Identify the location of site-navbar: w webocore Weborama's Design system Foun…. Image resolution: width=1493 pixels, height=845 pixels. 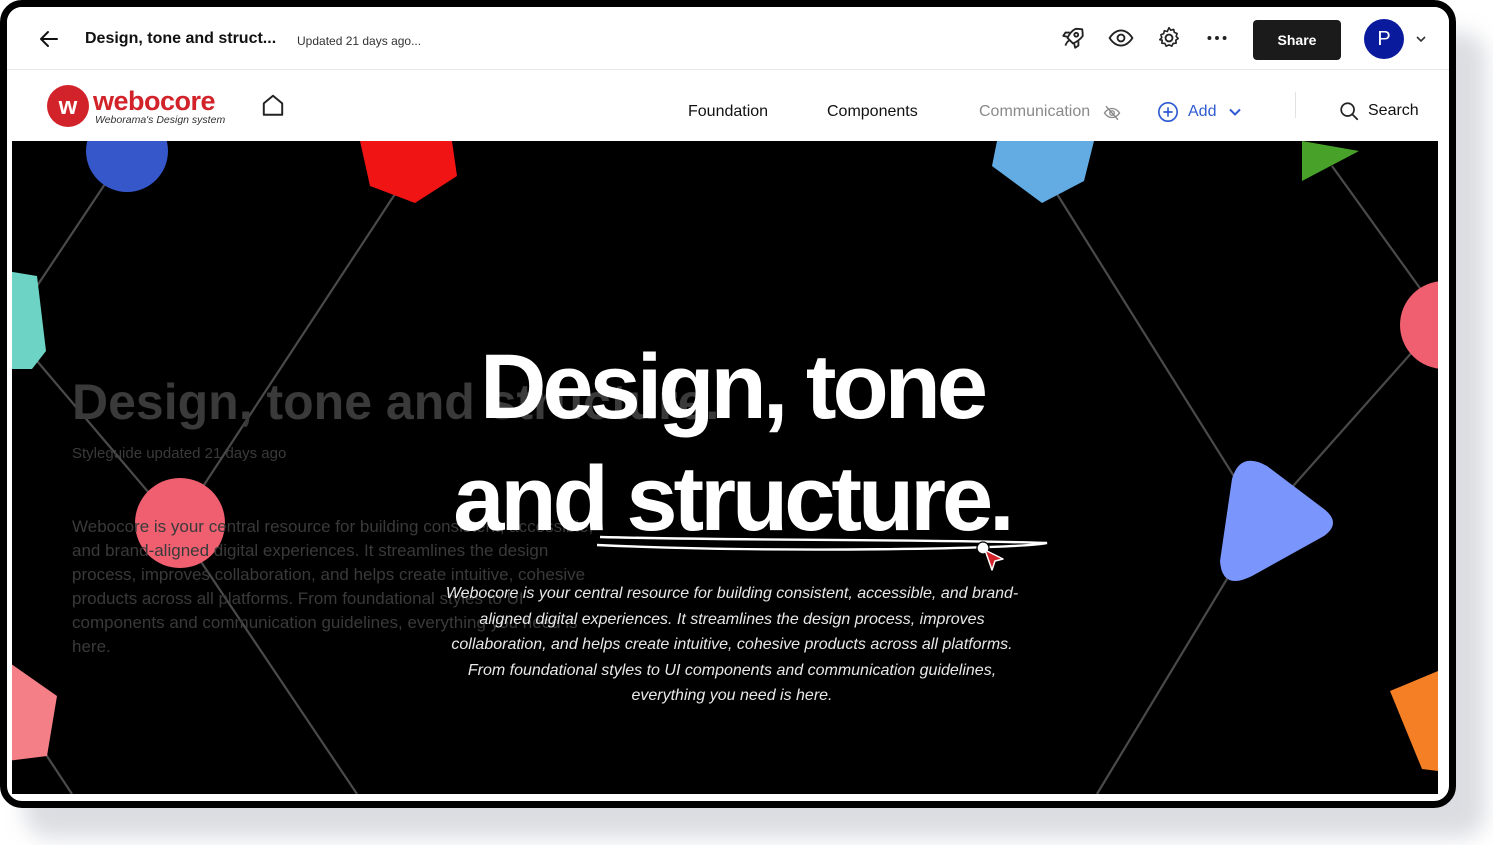
(728, 105).